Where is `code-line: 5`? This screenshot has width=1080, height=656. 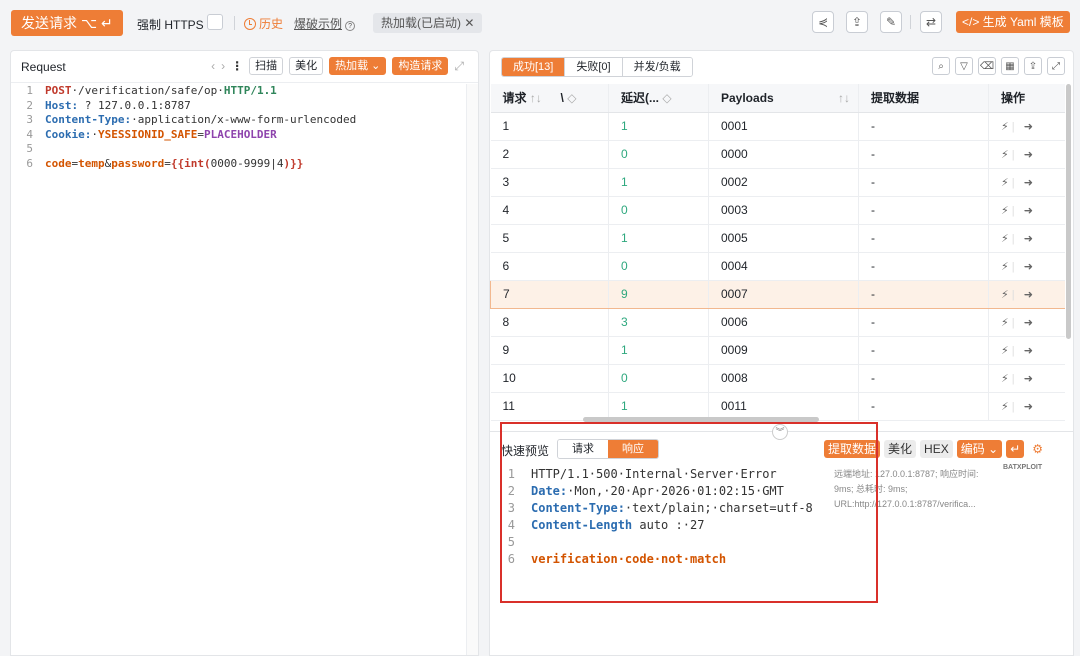
code-line: 5 is located at coordinates (238, 149).